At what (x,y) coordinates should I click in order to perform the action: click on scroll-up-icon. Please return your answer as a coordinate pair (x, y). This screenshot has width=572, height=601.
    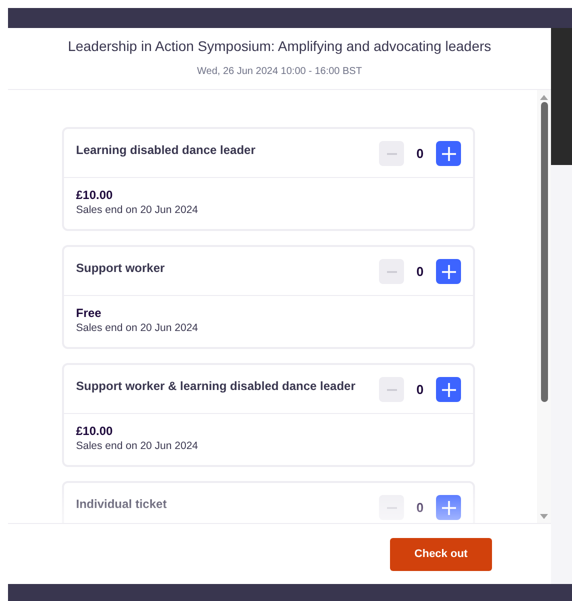
    Looking at the image, I should click on (544, 97).